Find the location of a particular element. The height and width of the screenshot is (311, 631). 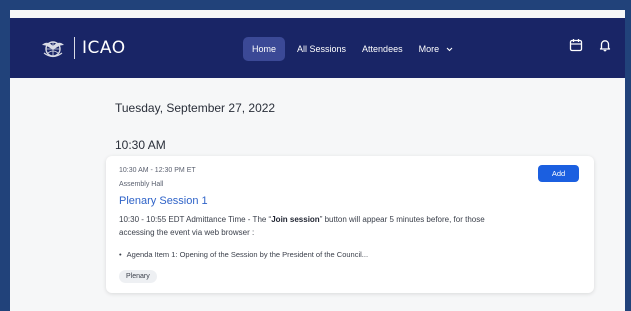

calendar-icon is located at coordinates (576, 45).